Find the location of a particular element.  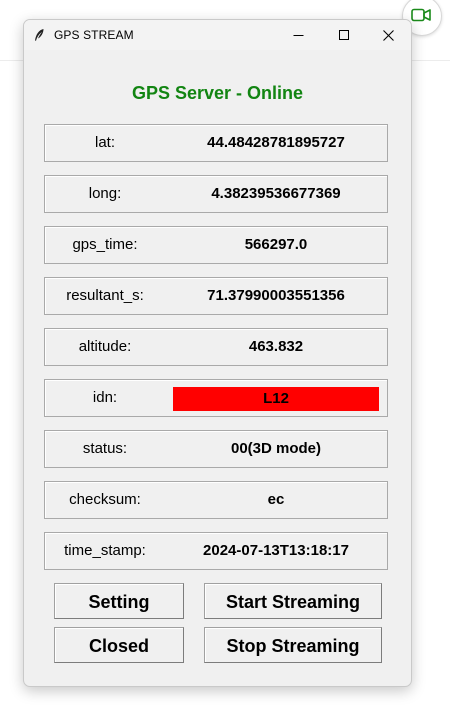

close-icon is located at coordinates (388, 35).